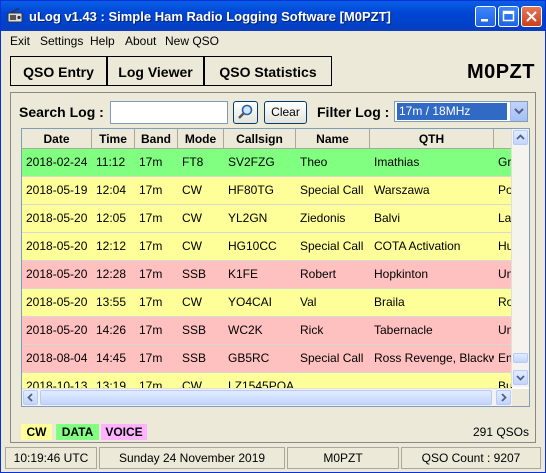 This screenshot has width=546, height=473. I want to click on menu-help: Help, so click(102, 41).